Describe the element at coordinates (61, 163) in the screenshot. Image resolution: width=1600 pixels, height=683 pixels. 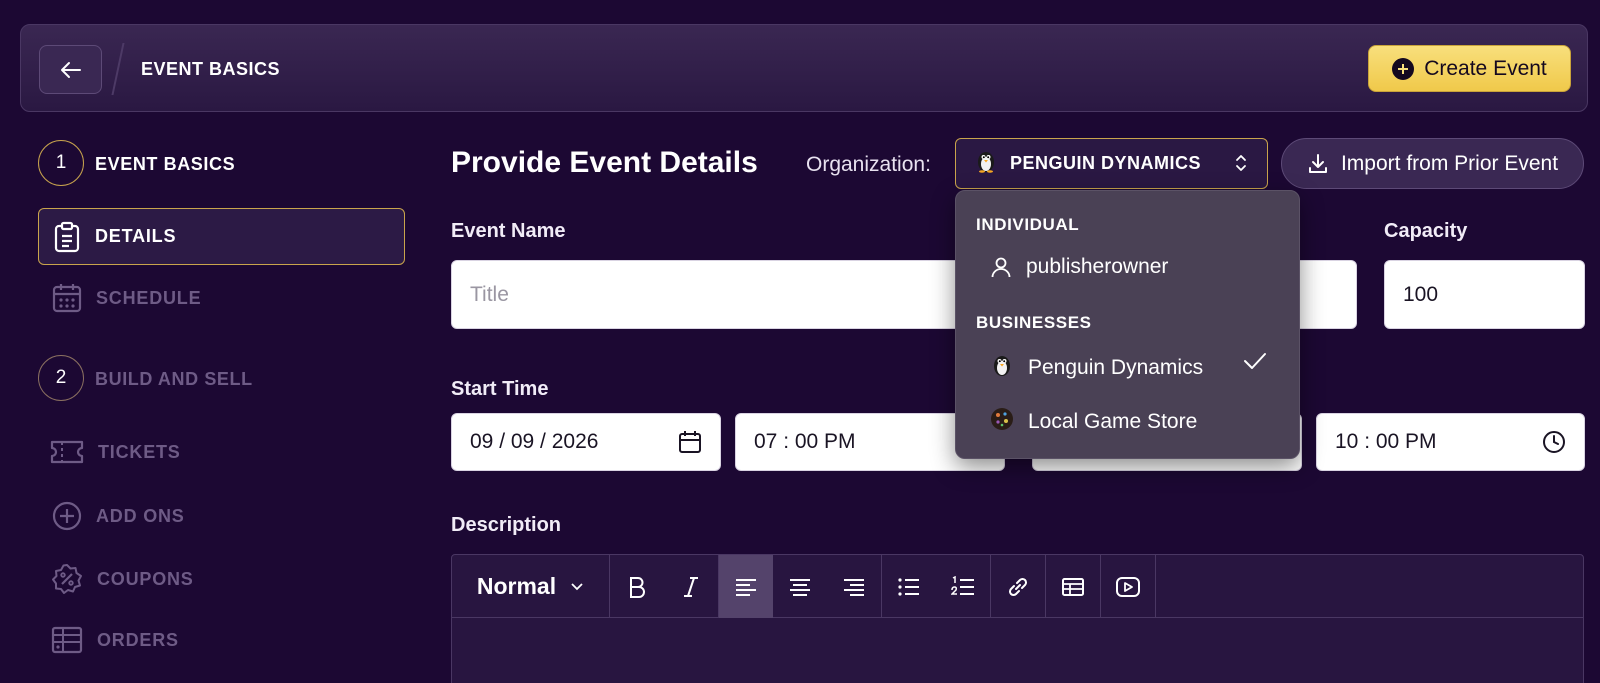
I see `step-1-circle: 1` at that location.